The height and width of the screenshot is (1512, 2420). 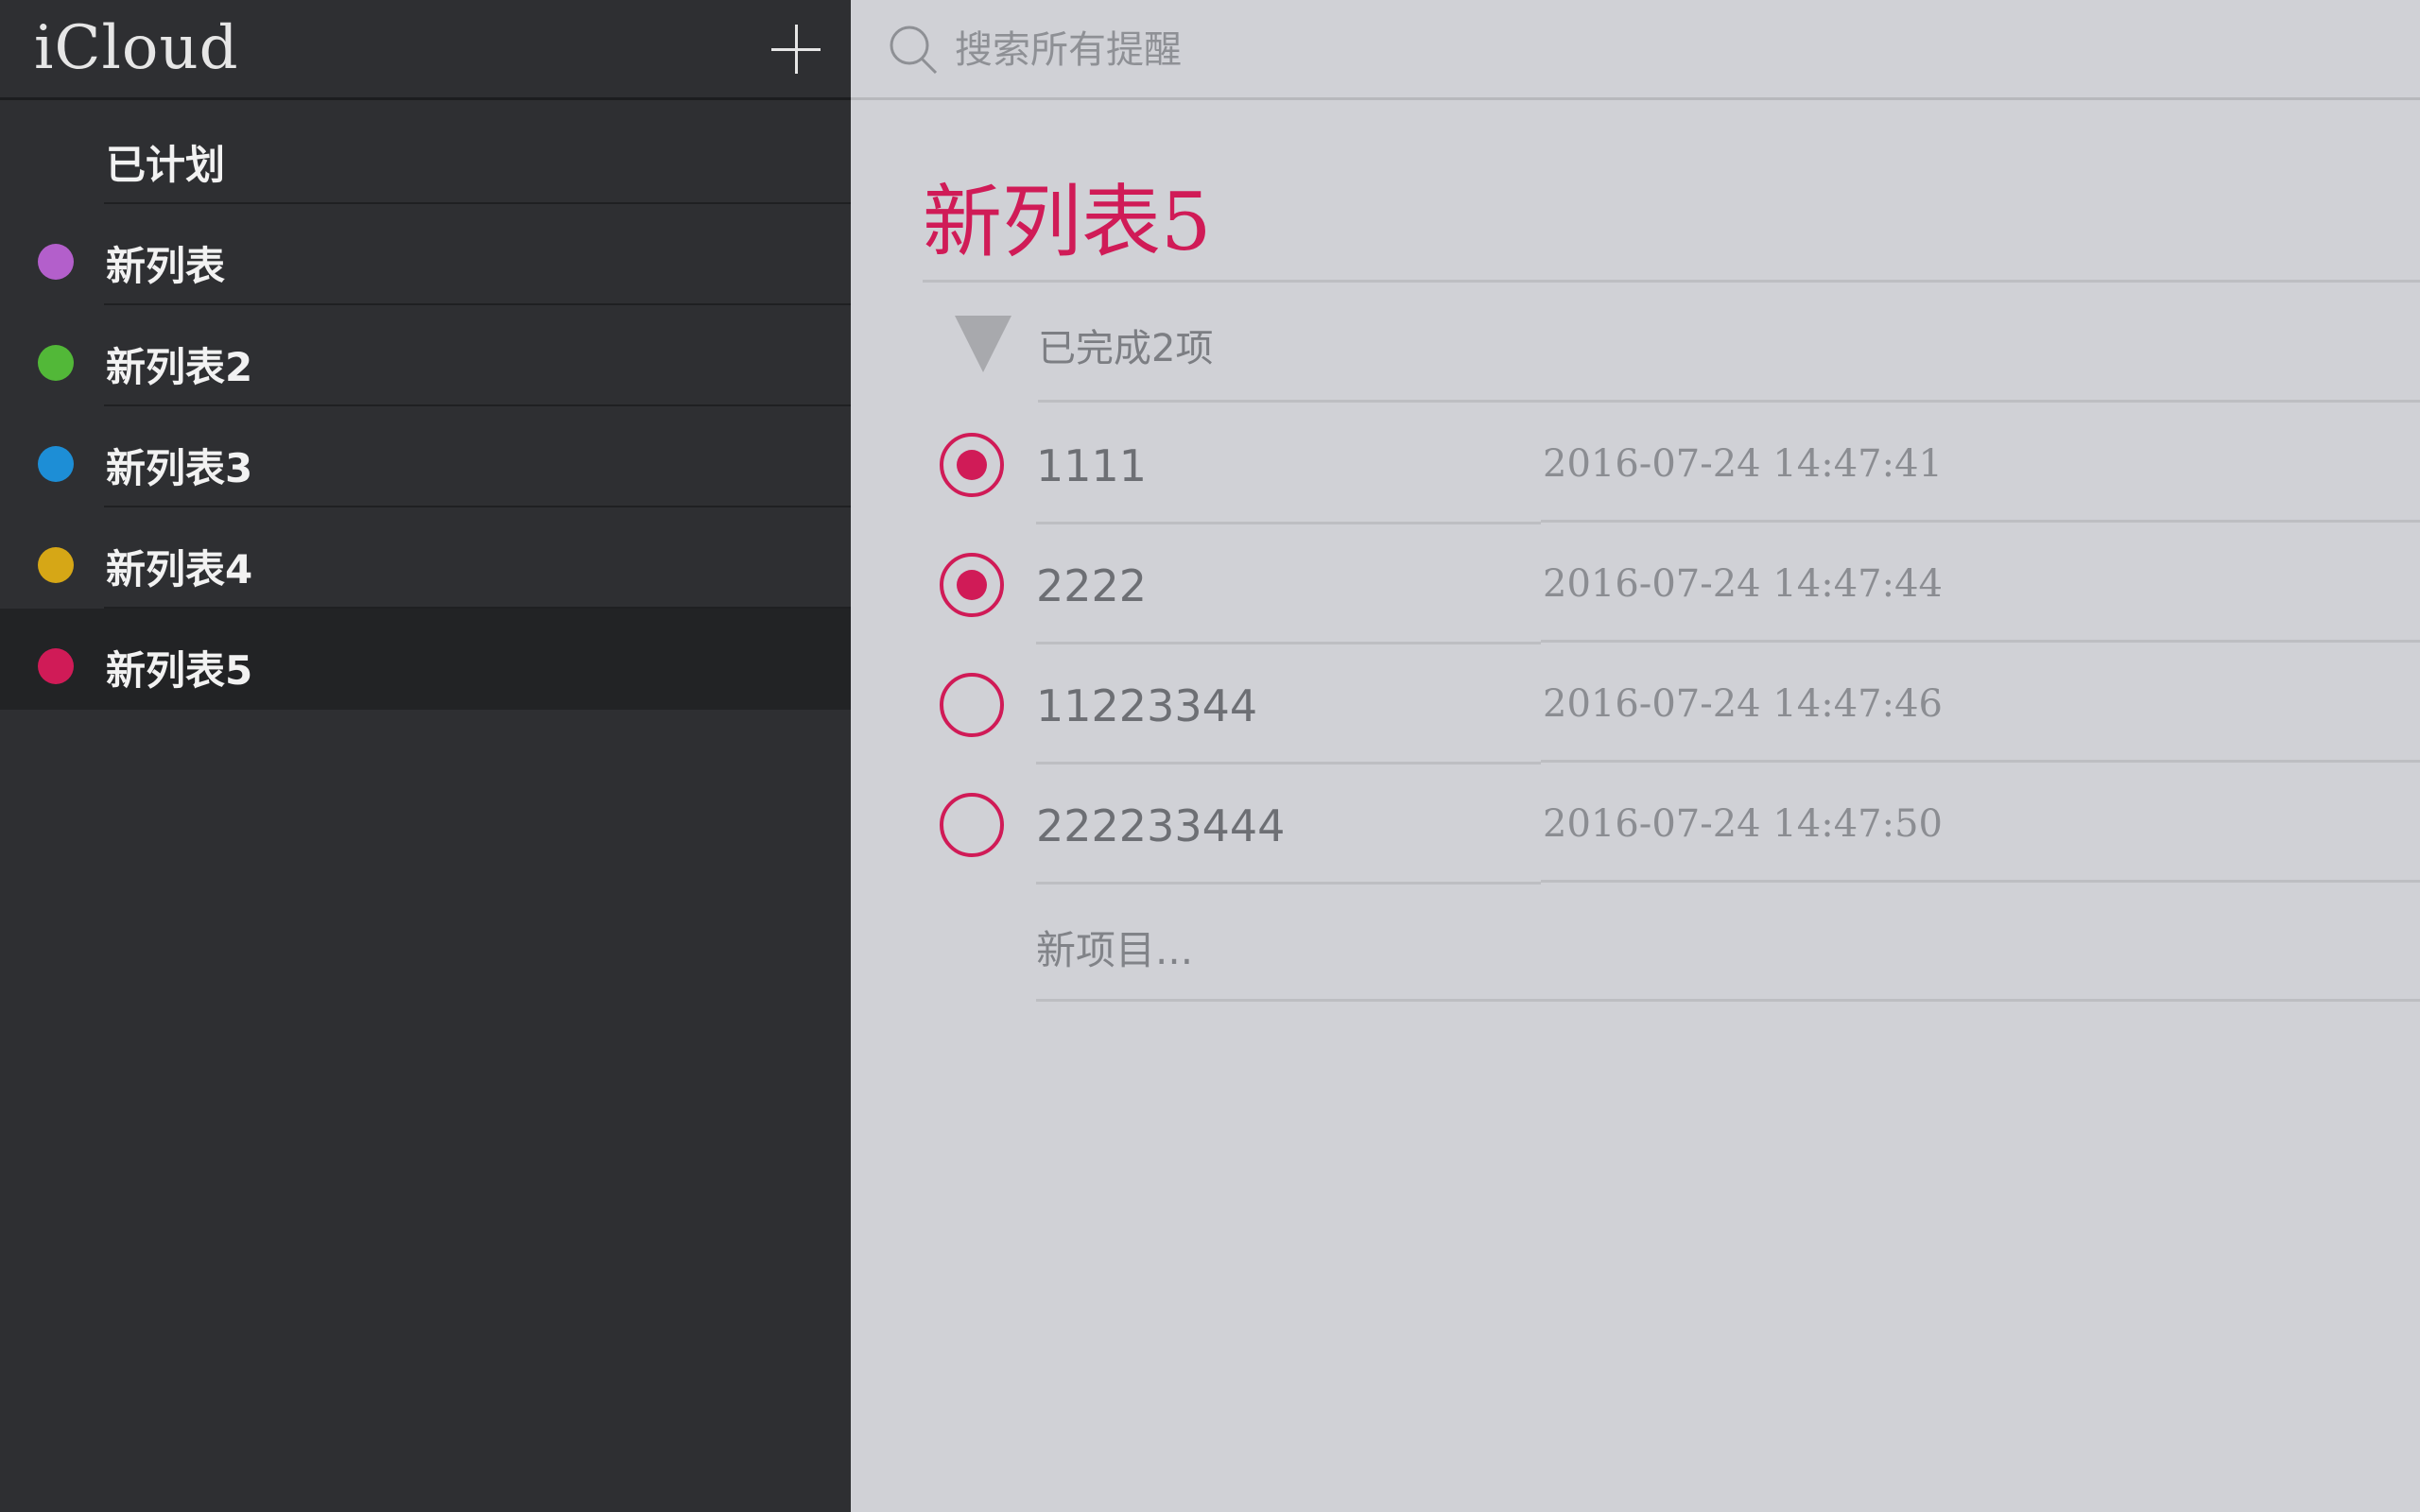 I want to click on sidebar-item-label: 新列表, so click(x=166, y=266).